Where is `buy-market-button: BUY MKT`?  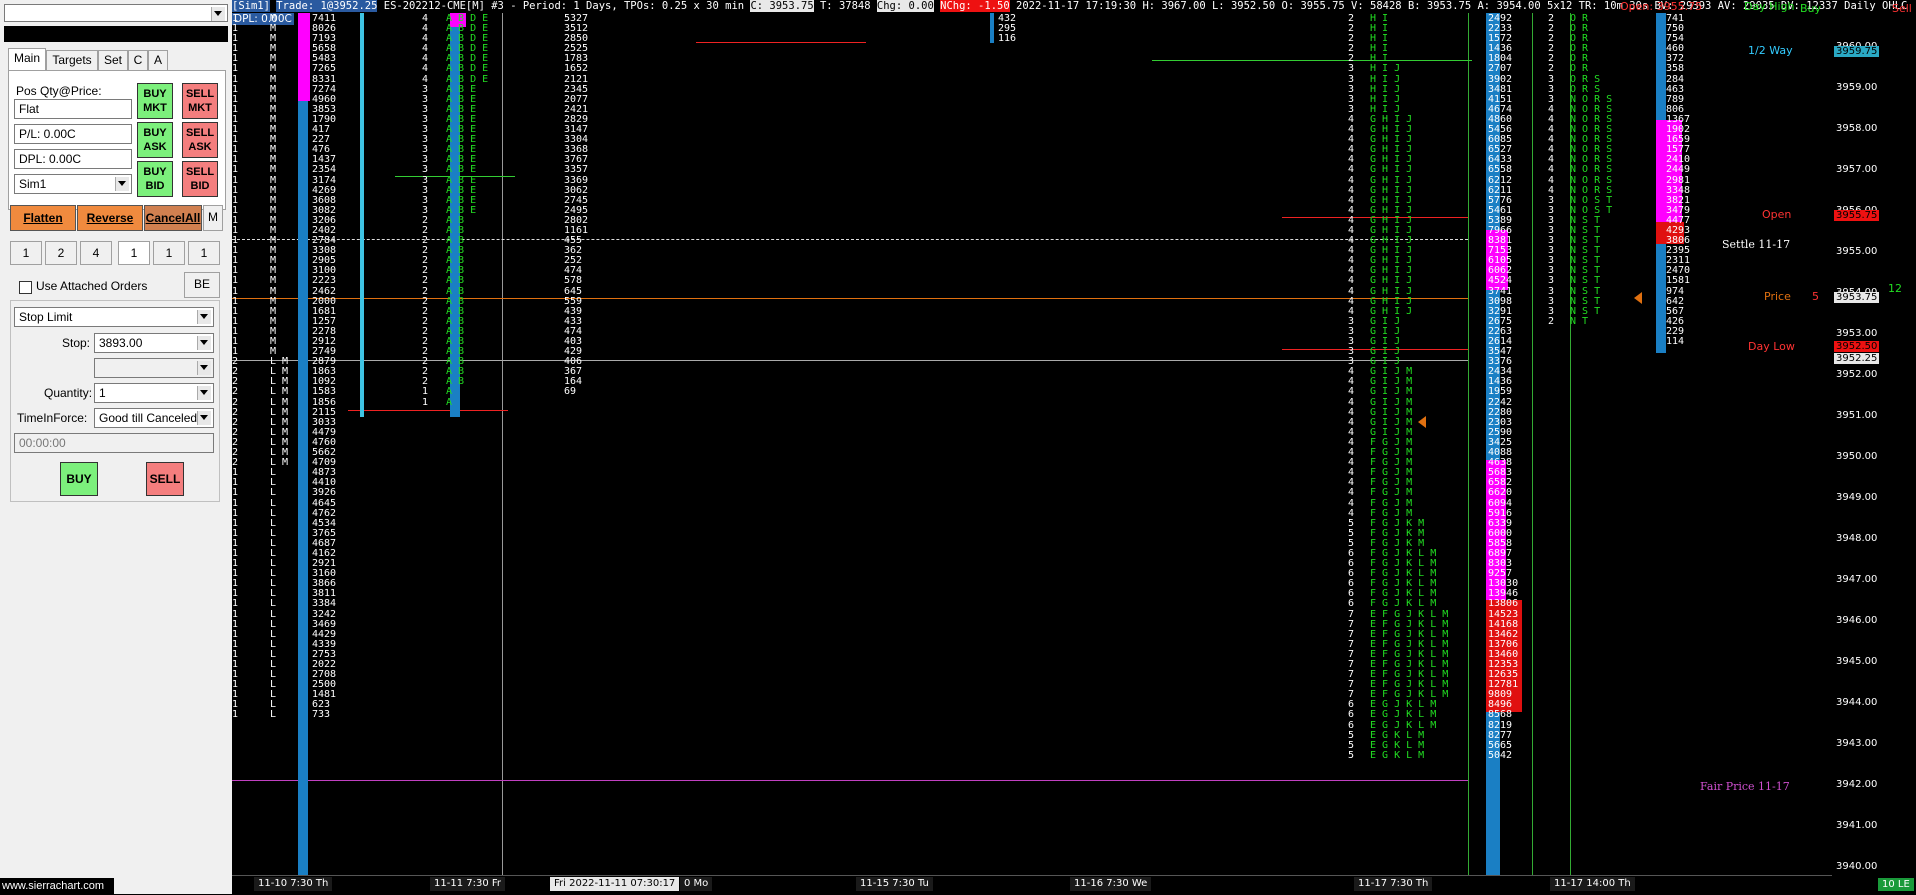
buy-market-button: BUY MKT is located at coordinates (155, 101).